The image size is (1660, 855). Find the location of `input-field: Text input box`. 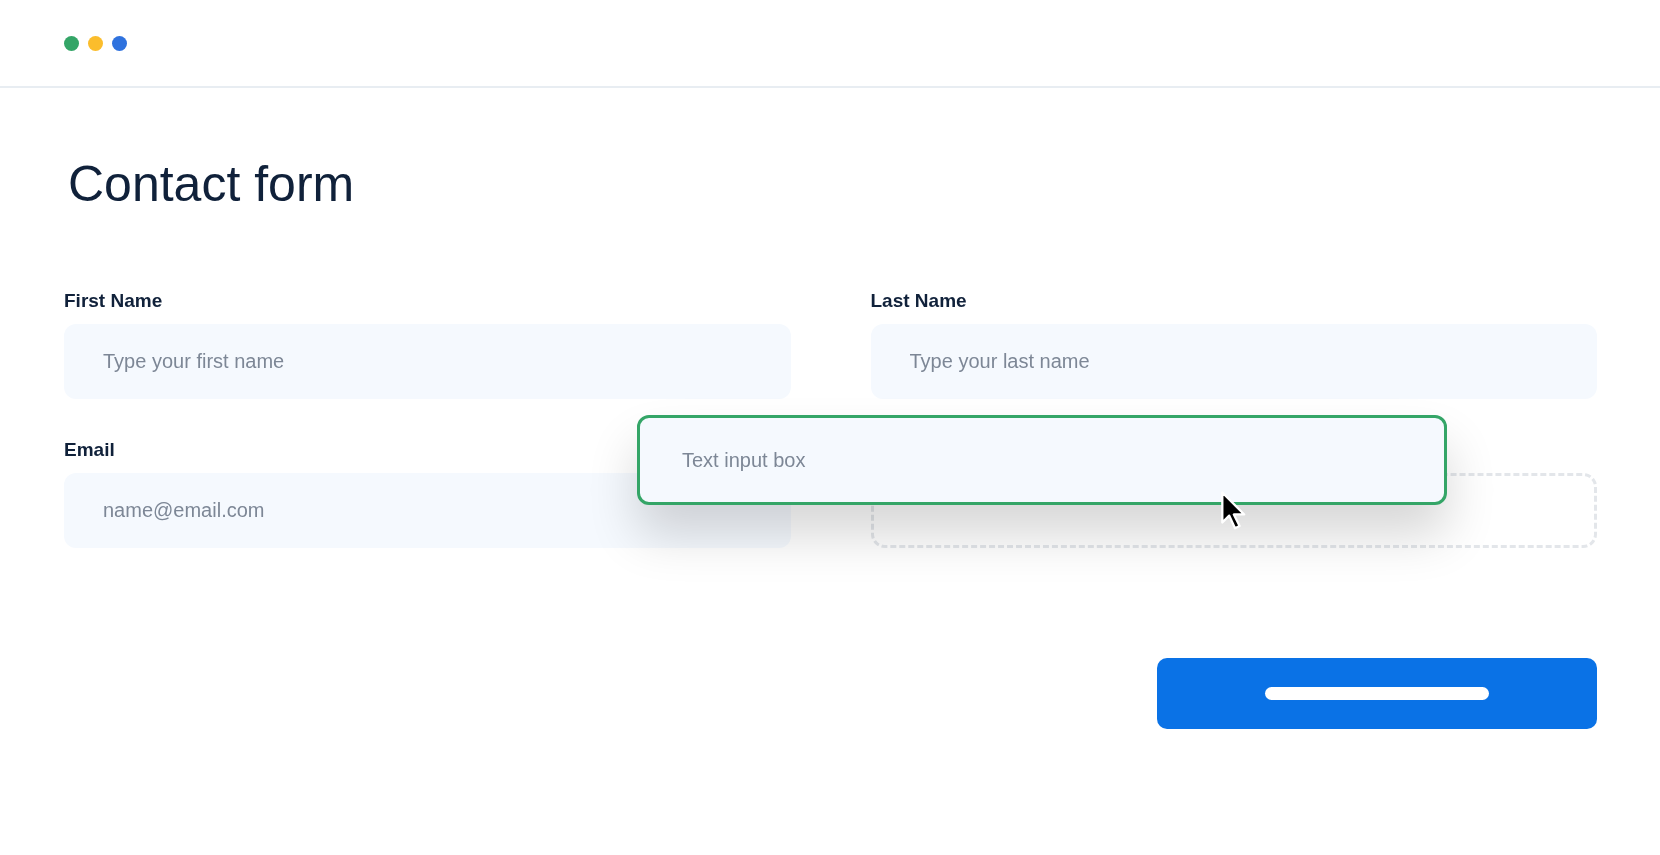

input-field: Text input box is located at coordinates (1042, 460).